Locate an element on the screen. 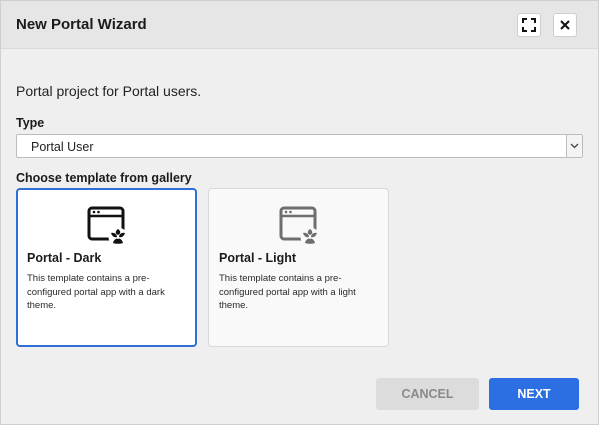  chevron-down-icon is located at coordinates (574, 146).